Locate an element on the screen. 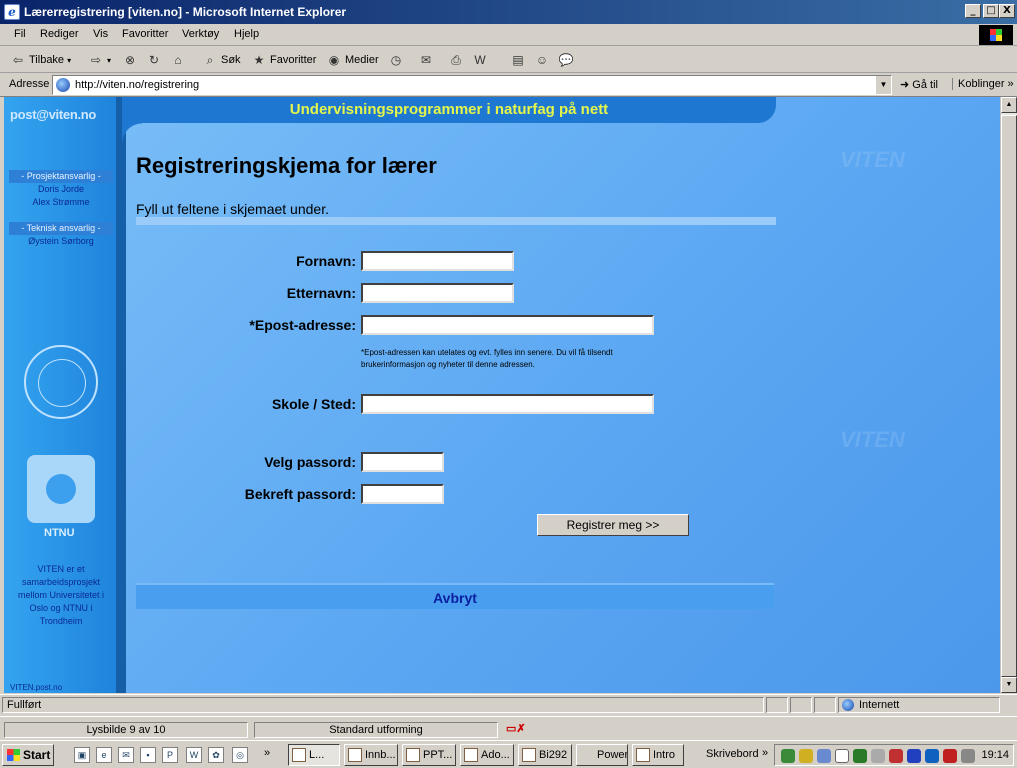 This screenshot has height=768, width=1017. word-icon: W is located at coordinates (194, 755).